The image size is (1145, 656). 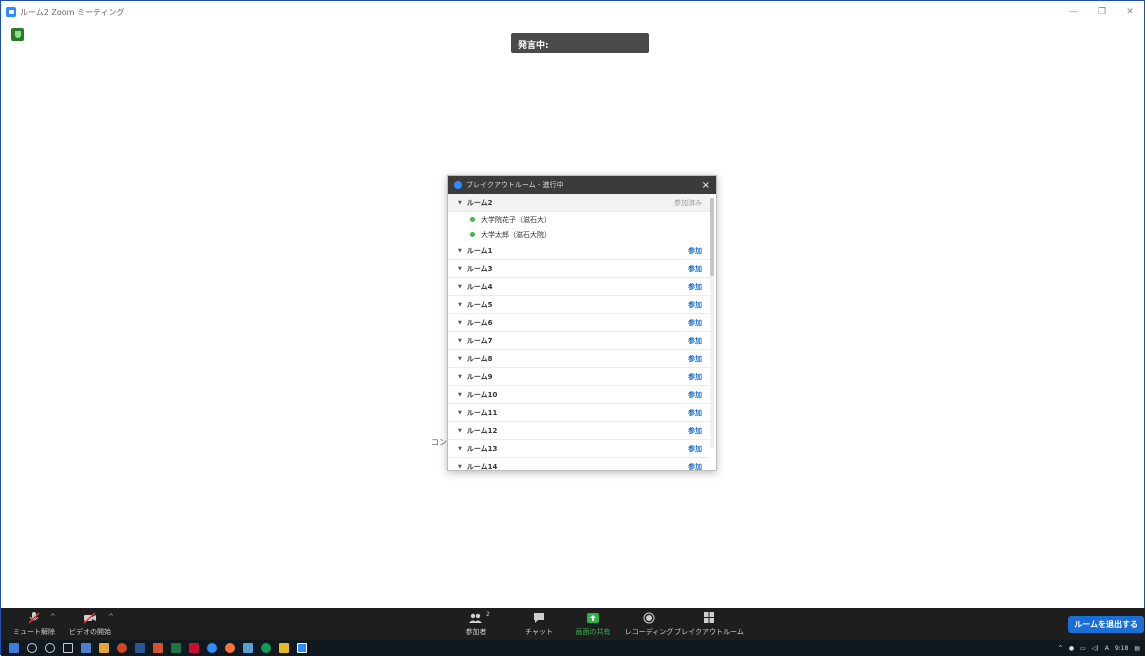 What do you see at coordinates (479, 250) in the screenshot?
I see `room-name: ルーム1` at bounding box center [479, 250].